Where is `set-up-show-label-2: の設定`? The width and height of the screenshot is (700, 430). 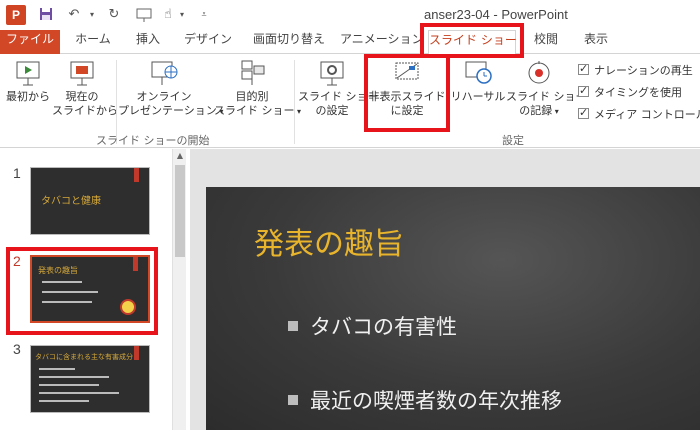
set-up-show-label-2: の設定 is located at coordinates (332, 110).